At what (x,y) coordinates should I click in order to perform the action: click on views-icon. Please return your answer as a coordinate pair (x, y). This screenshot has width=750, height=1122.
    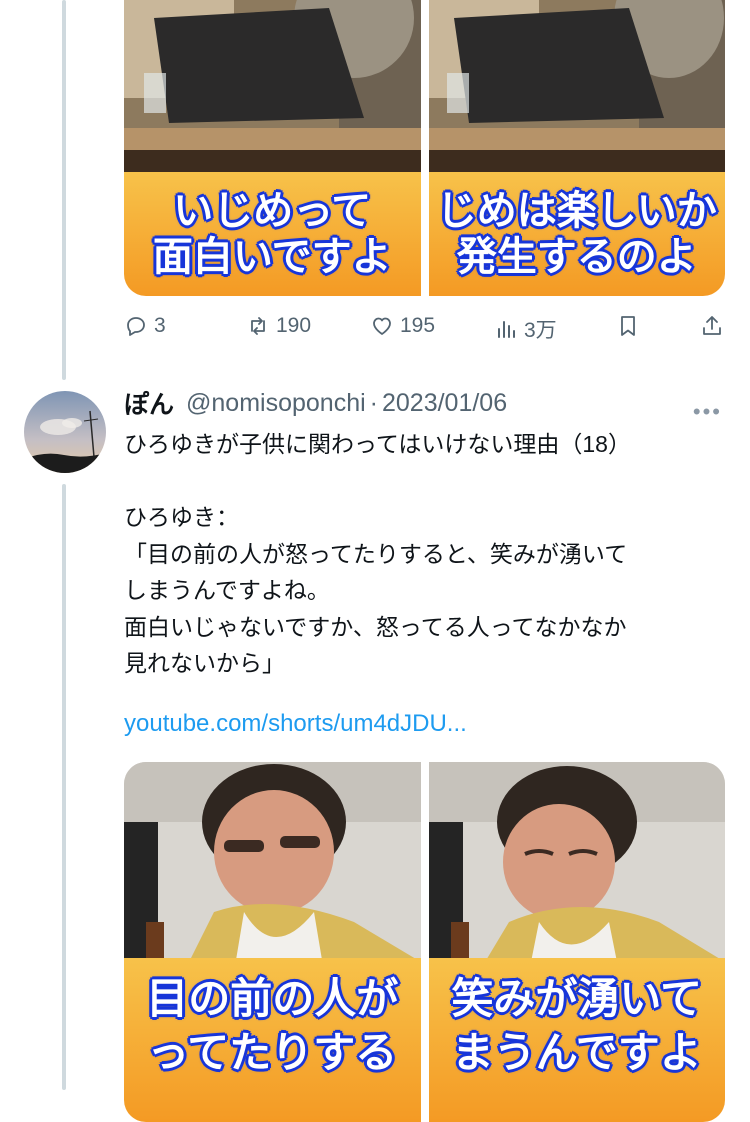
    Looking at the image, I should click on (506, 329).